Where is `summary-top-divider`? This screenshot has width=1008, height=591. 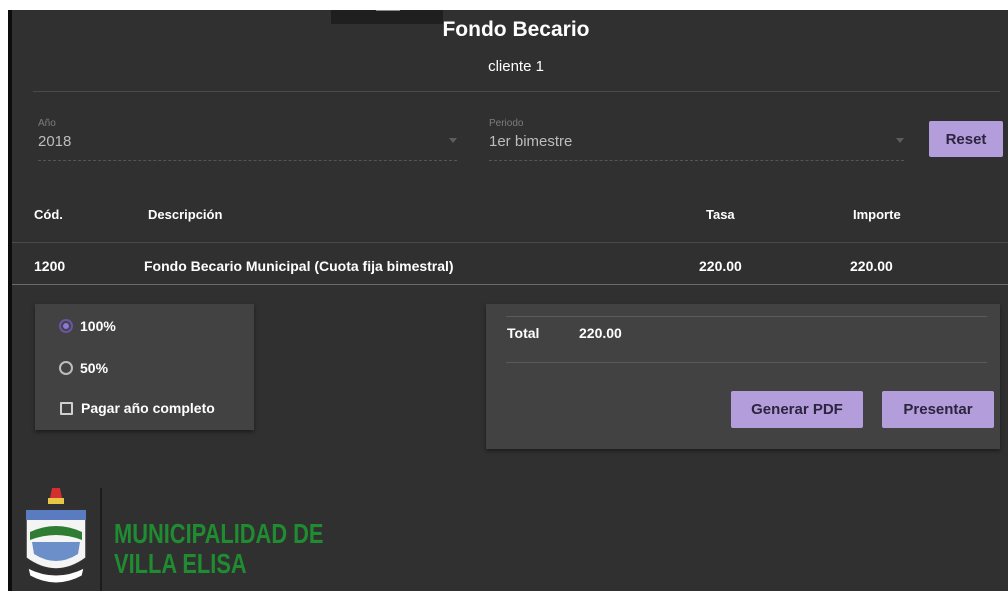 summary-top-divider is located at coordinates (746, 316).